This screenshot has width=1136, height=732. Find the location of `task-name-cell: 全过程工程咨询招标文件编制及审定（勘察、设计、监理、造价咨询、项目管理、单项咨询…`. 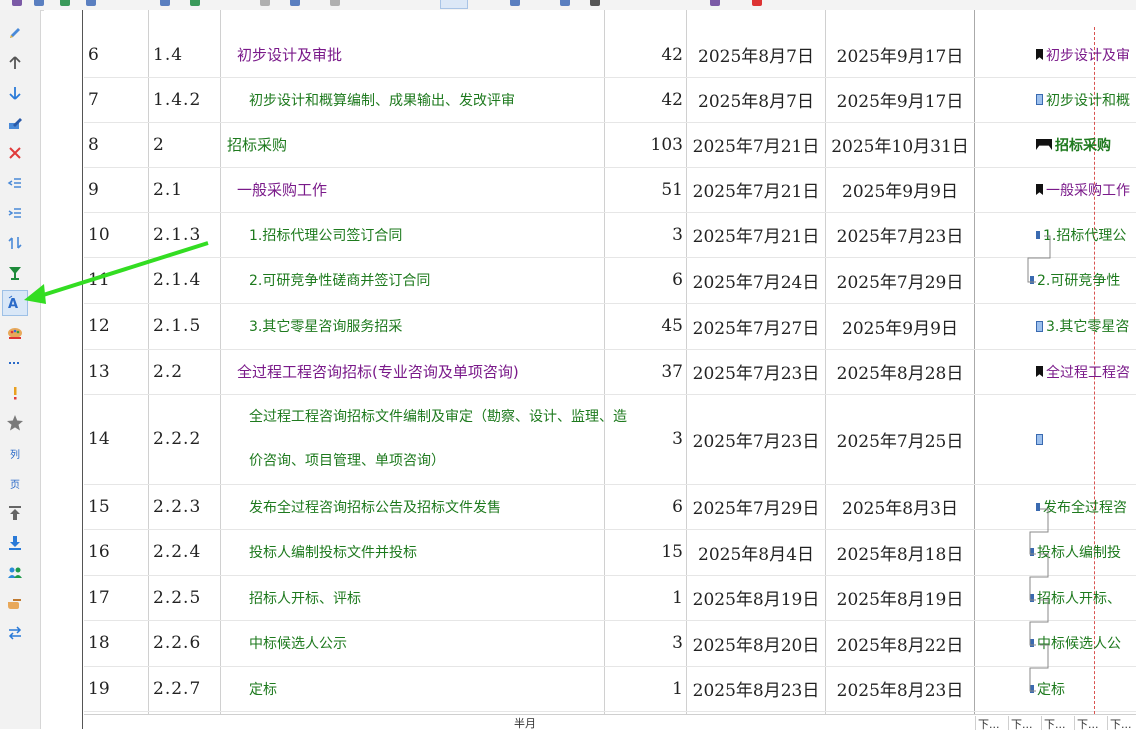

task-name-cell: 全过程工程咨询招标文件编制及审定（勘察、设计、监理、造价咨询、项目管理、单项咨询… is located at coordinates (432, 439).